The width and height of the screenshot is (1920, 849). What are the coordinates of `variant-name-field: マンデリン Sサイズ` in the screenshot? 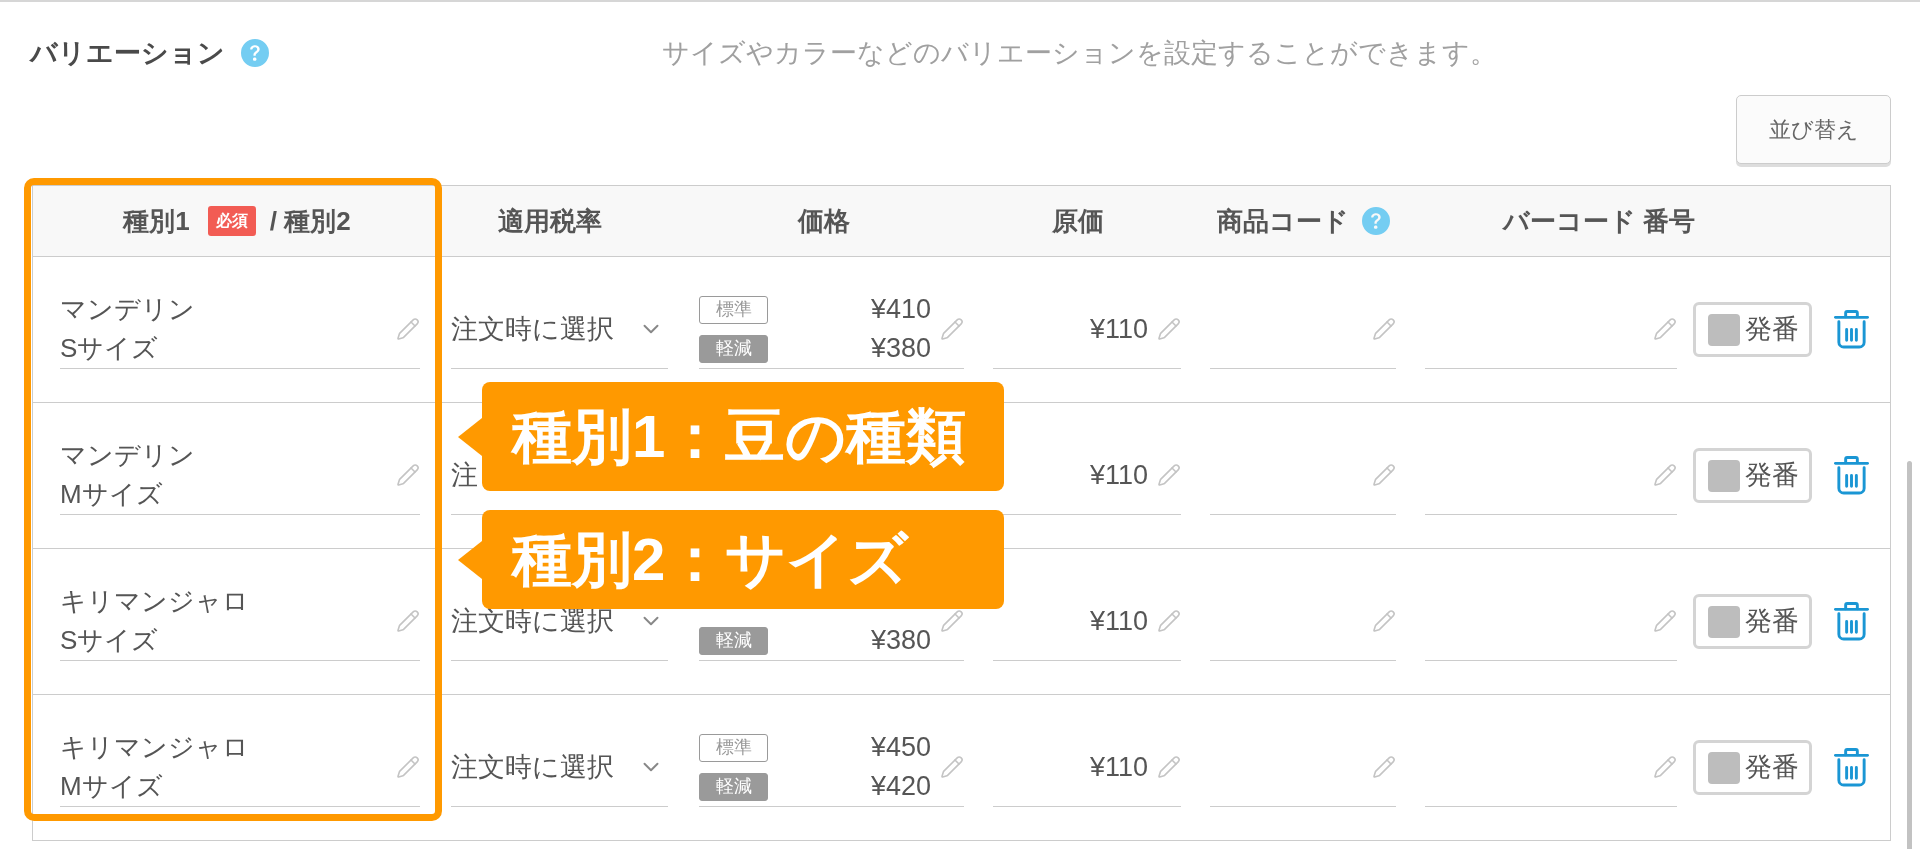 It's located at (240, 329).